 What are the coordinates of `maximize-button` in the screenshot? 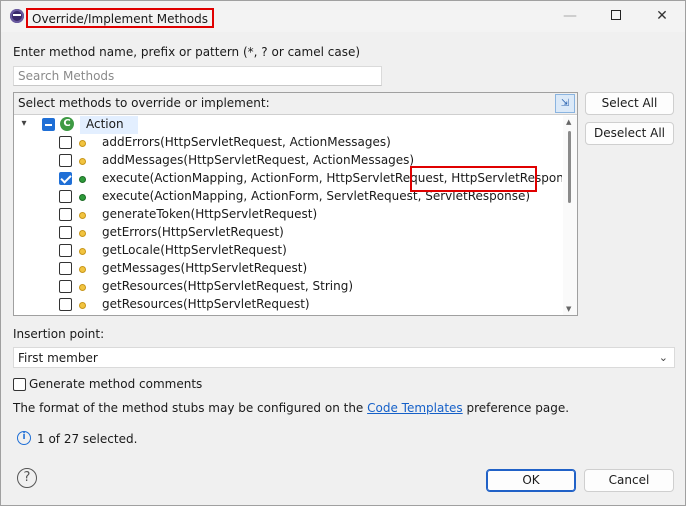 It's located at (616, 16).